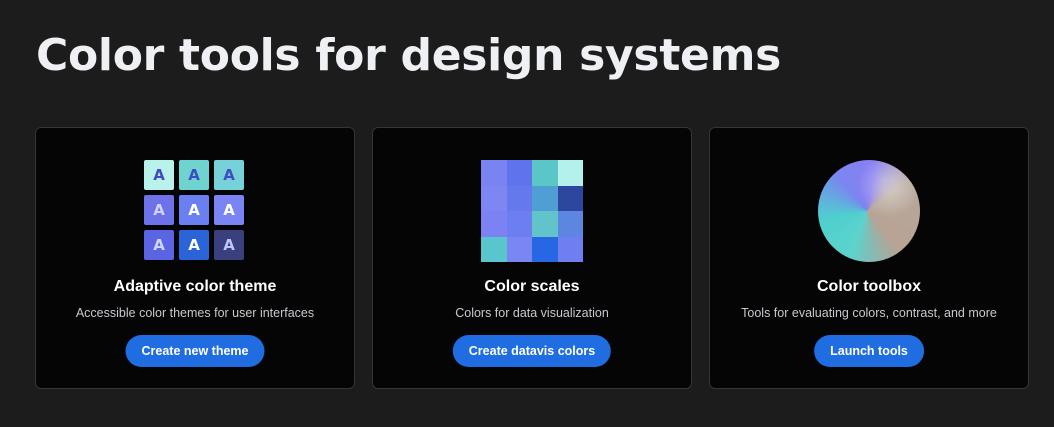 Image resolution: width=1054 pixels, height=427 pixels. What do you see at coordinates (409, 55) in the screenshot?
I see `page-title: Color tools for design systems` at bounding box center [409, 55].